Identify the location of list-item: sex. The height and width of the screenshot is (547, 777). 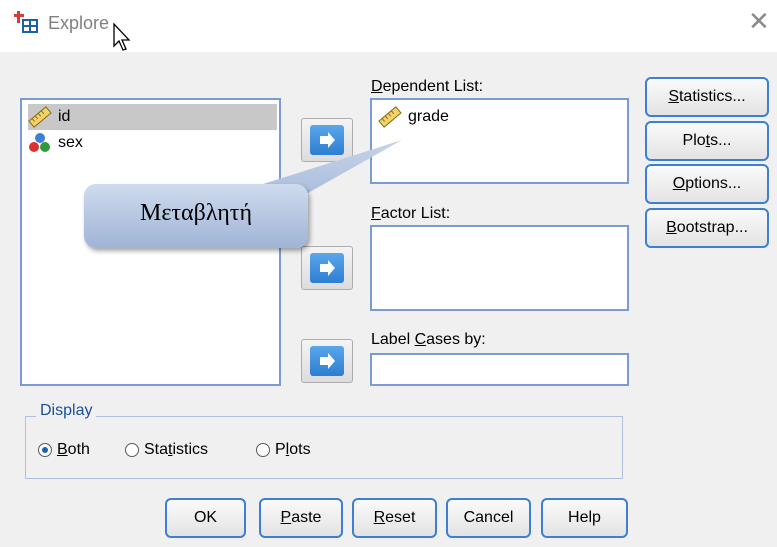
(55, 143).